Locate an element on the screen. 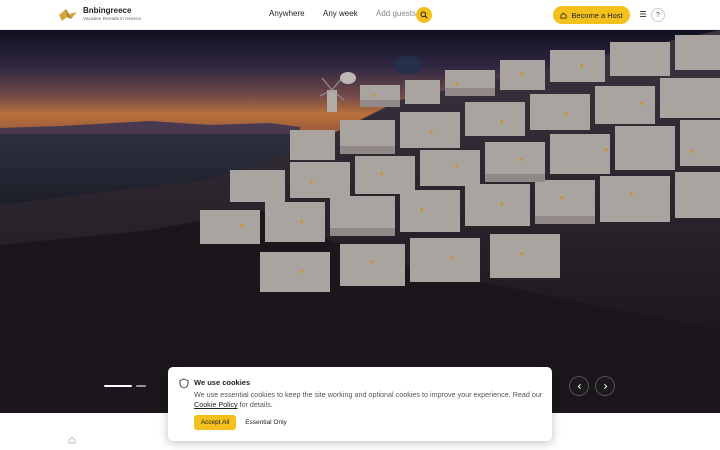  chevron-right-icon is located at coordinates (605, 386).